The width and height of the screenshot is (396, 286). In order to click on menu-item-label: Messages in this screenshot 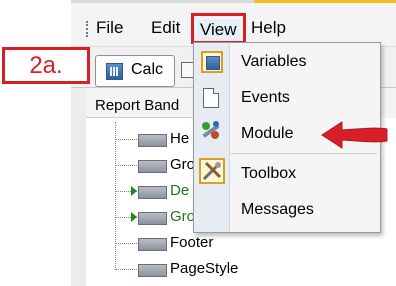, I will do `click(277, 209)`.